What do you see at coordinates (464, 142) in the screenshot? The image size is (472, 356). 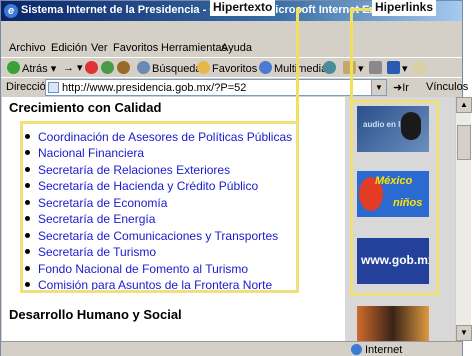 I see `scroll-thumb` at bounding box center [464, 142].